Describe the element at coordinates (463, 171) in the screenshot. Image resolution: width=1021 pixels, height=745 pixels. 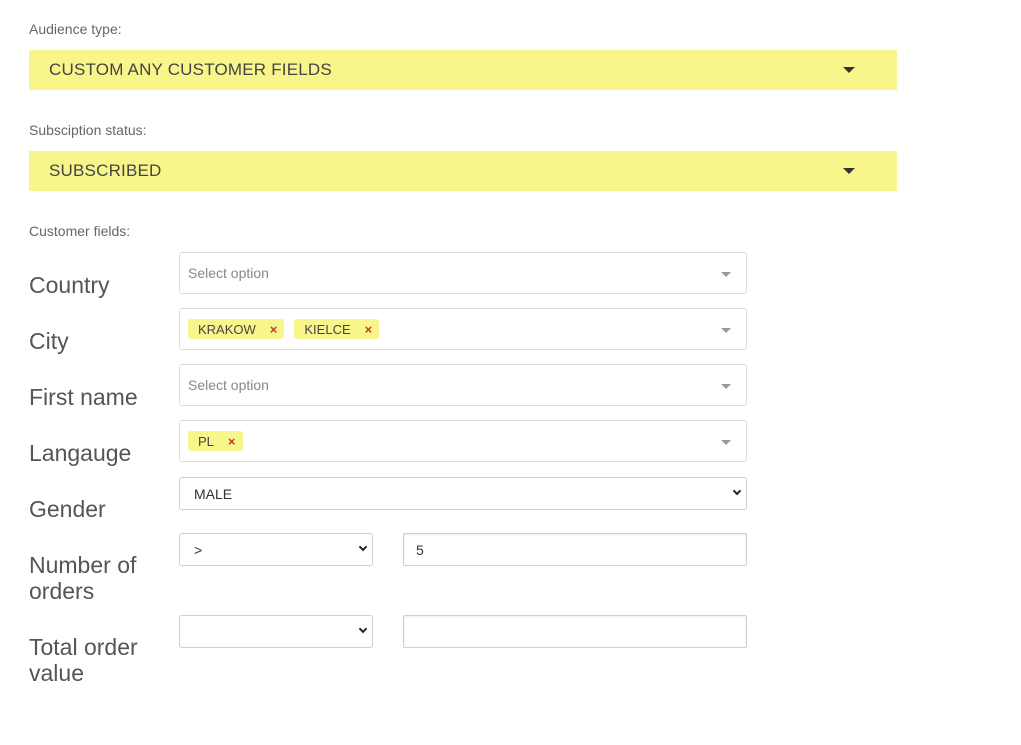
I see `subscription-status-select: SUBSCRIBED` at that location.